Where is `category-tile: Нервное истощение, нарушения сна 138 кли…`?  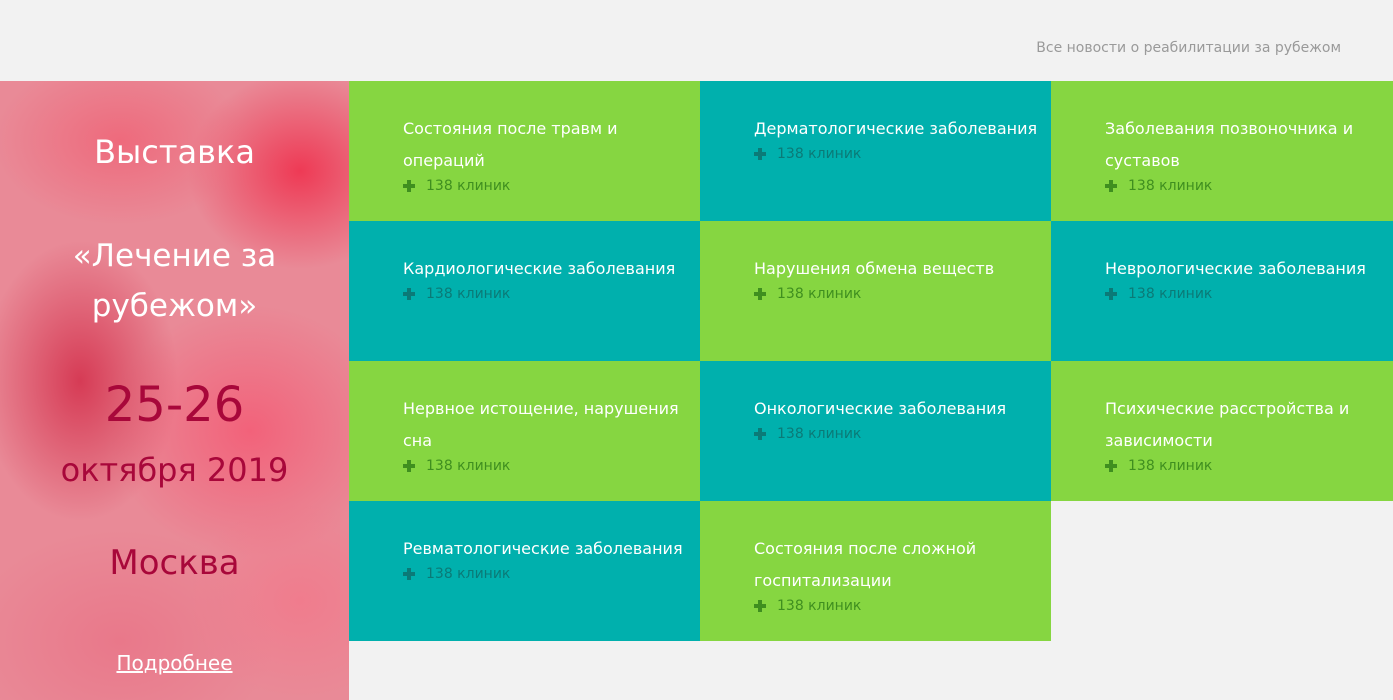 category-tile: Нервное истощение, нарушения сна 138 кли… is located at coordinates (524, 431).